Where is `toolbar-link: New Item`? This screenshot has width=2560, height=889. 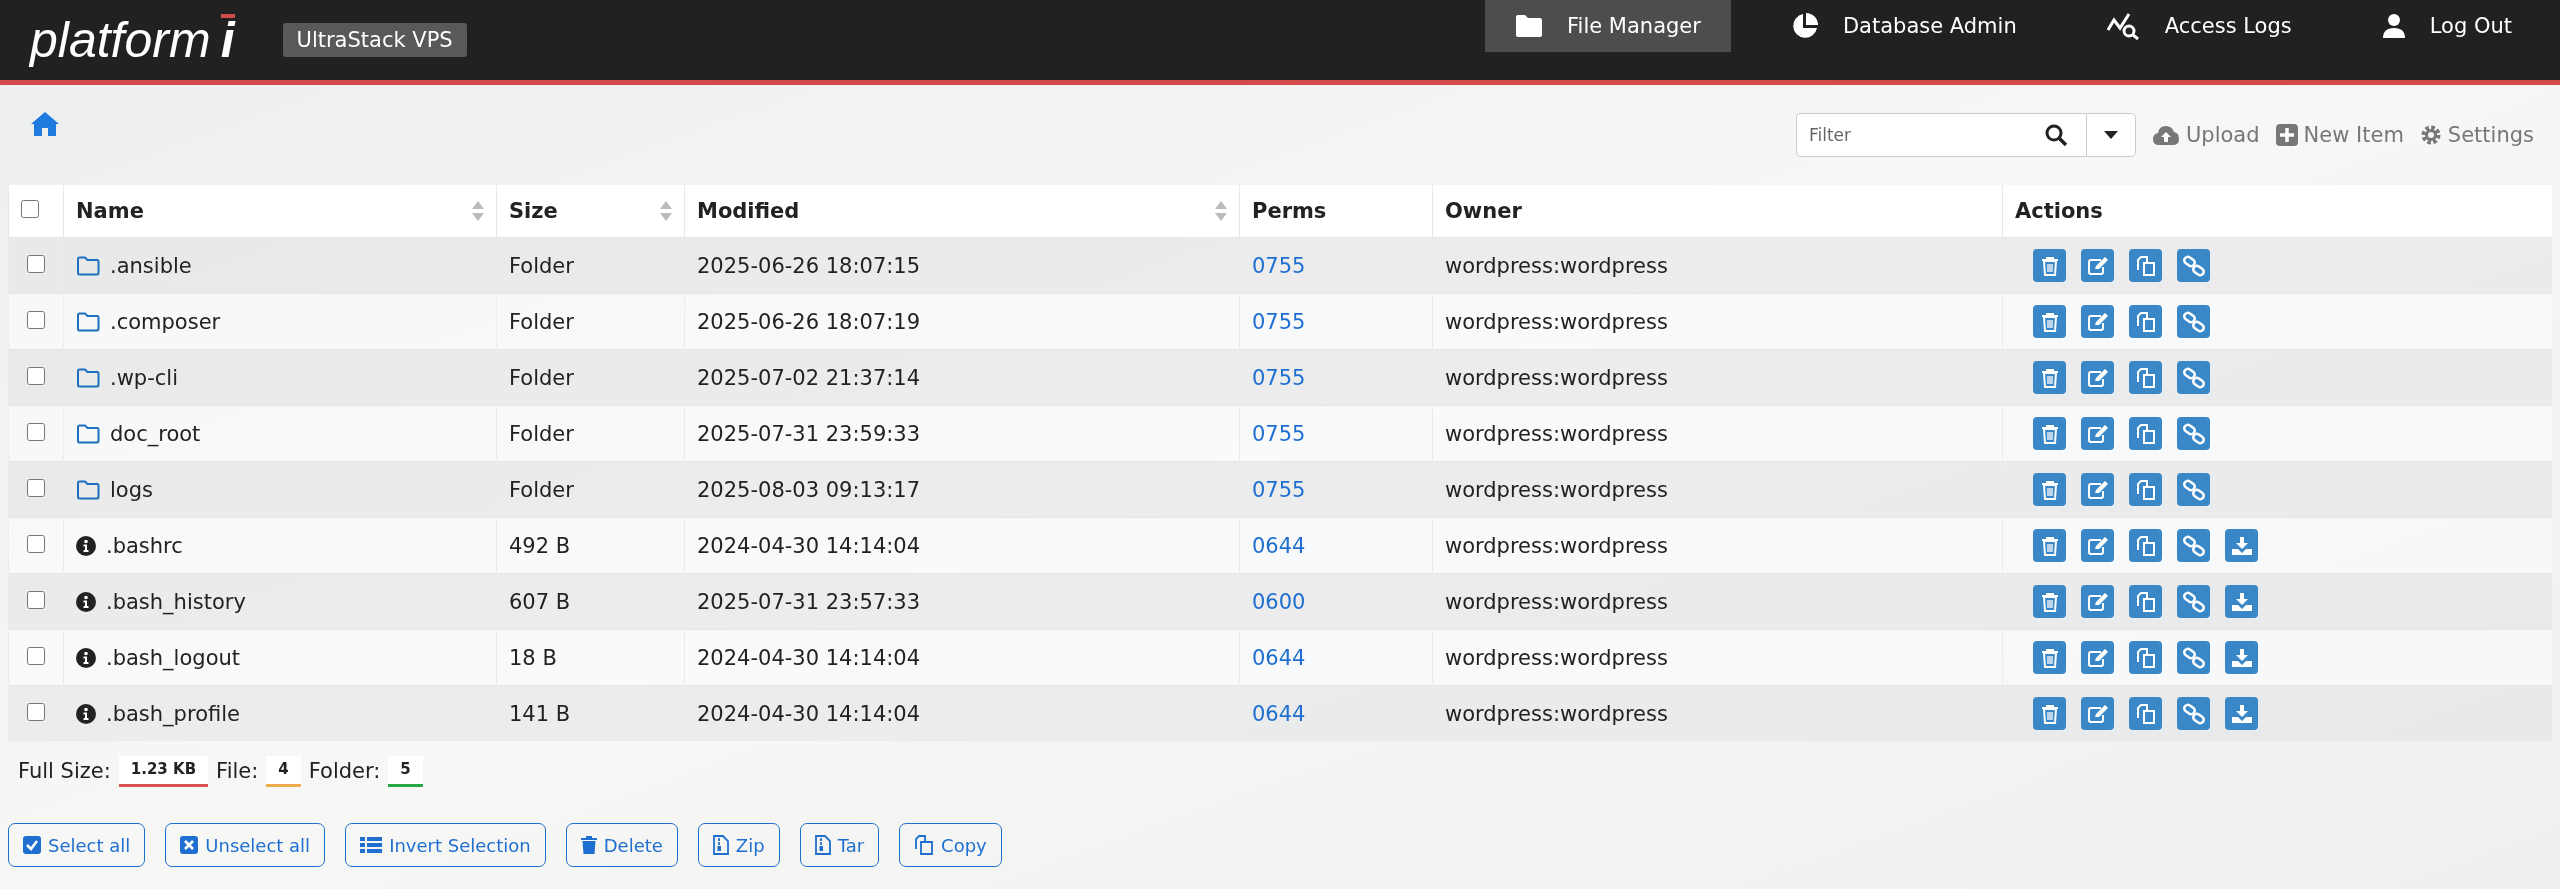
toolbar-link: New Item is located at coordinates (2339, 135).